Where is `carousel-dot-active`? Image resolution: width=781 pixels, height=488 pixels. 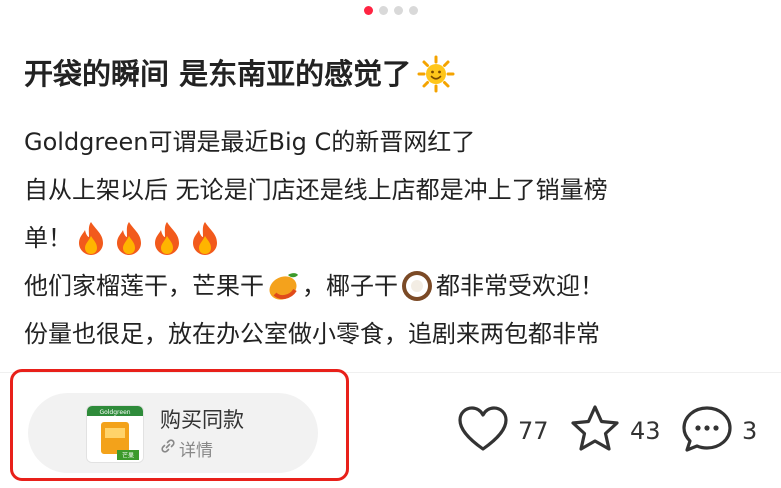
carousel-dot-active is located at coordinates (368, 10).